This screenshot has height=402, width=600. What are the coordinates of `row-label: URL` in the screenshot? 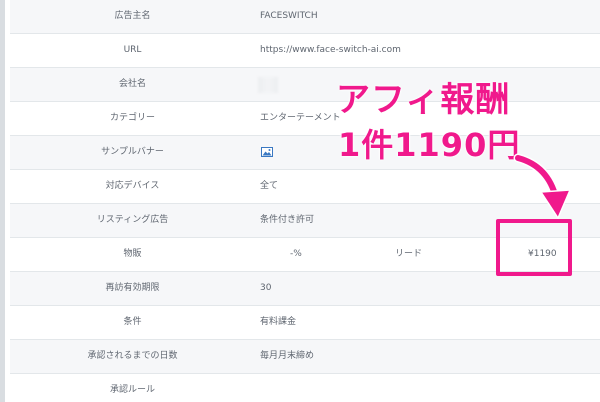 It's located at (132, 50).